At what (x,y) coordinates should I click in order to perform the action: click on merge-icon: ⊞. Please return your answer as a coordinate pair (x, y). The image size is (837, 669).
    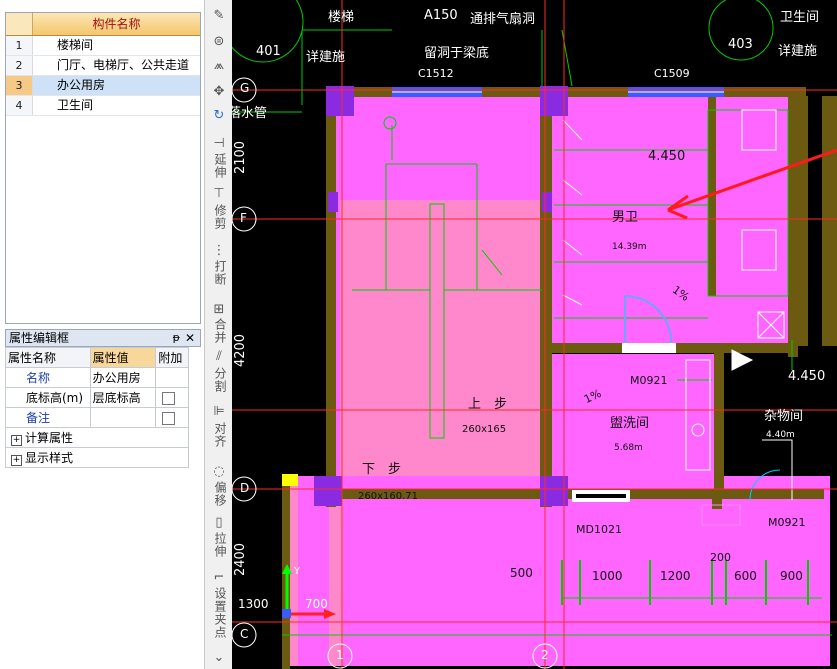
    Looking at the image, I should click on (219, 310).